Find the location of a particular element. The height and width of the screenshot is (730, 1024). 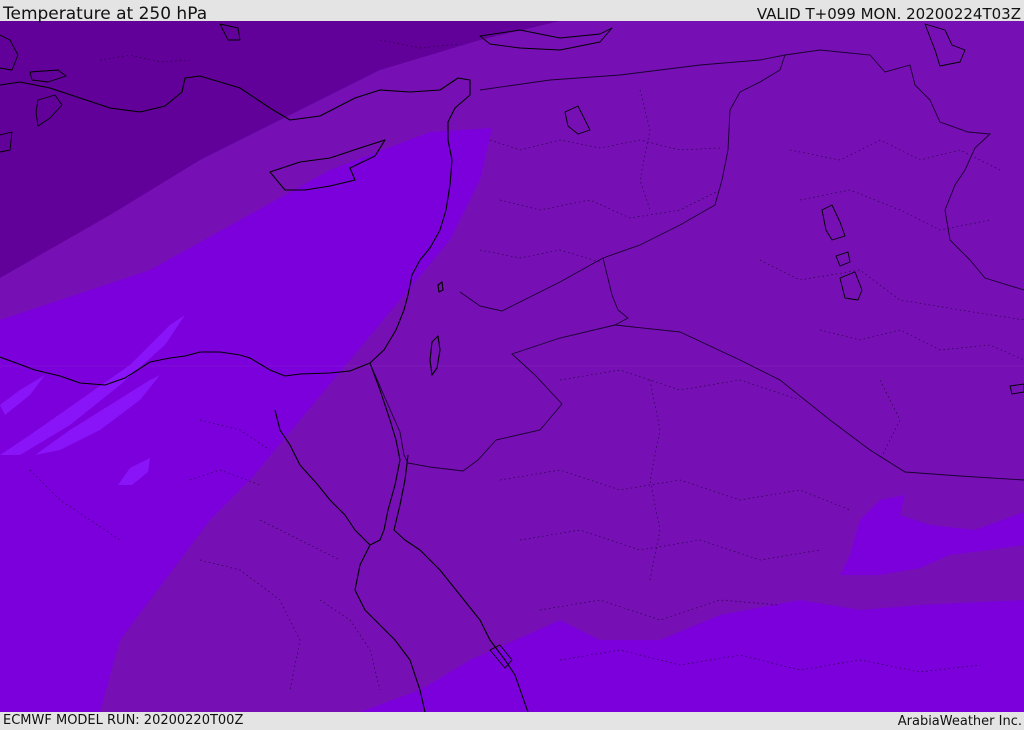

credit: ArabiaWeather Inc. is located at coordinates (959, 721).